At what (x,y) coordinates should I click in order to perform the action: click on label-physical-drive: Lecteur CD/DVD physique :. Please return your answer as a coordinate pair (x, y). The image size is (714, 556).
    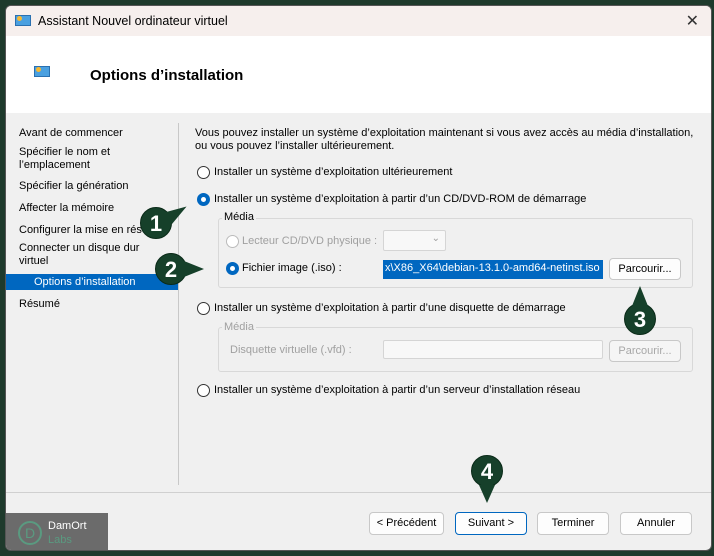
    Looking at the image, I should click on (310, 241).